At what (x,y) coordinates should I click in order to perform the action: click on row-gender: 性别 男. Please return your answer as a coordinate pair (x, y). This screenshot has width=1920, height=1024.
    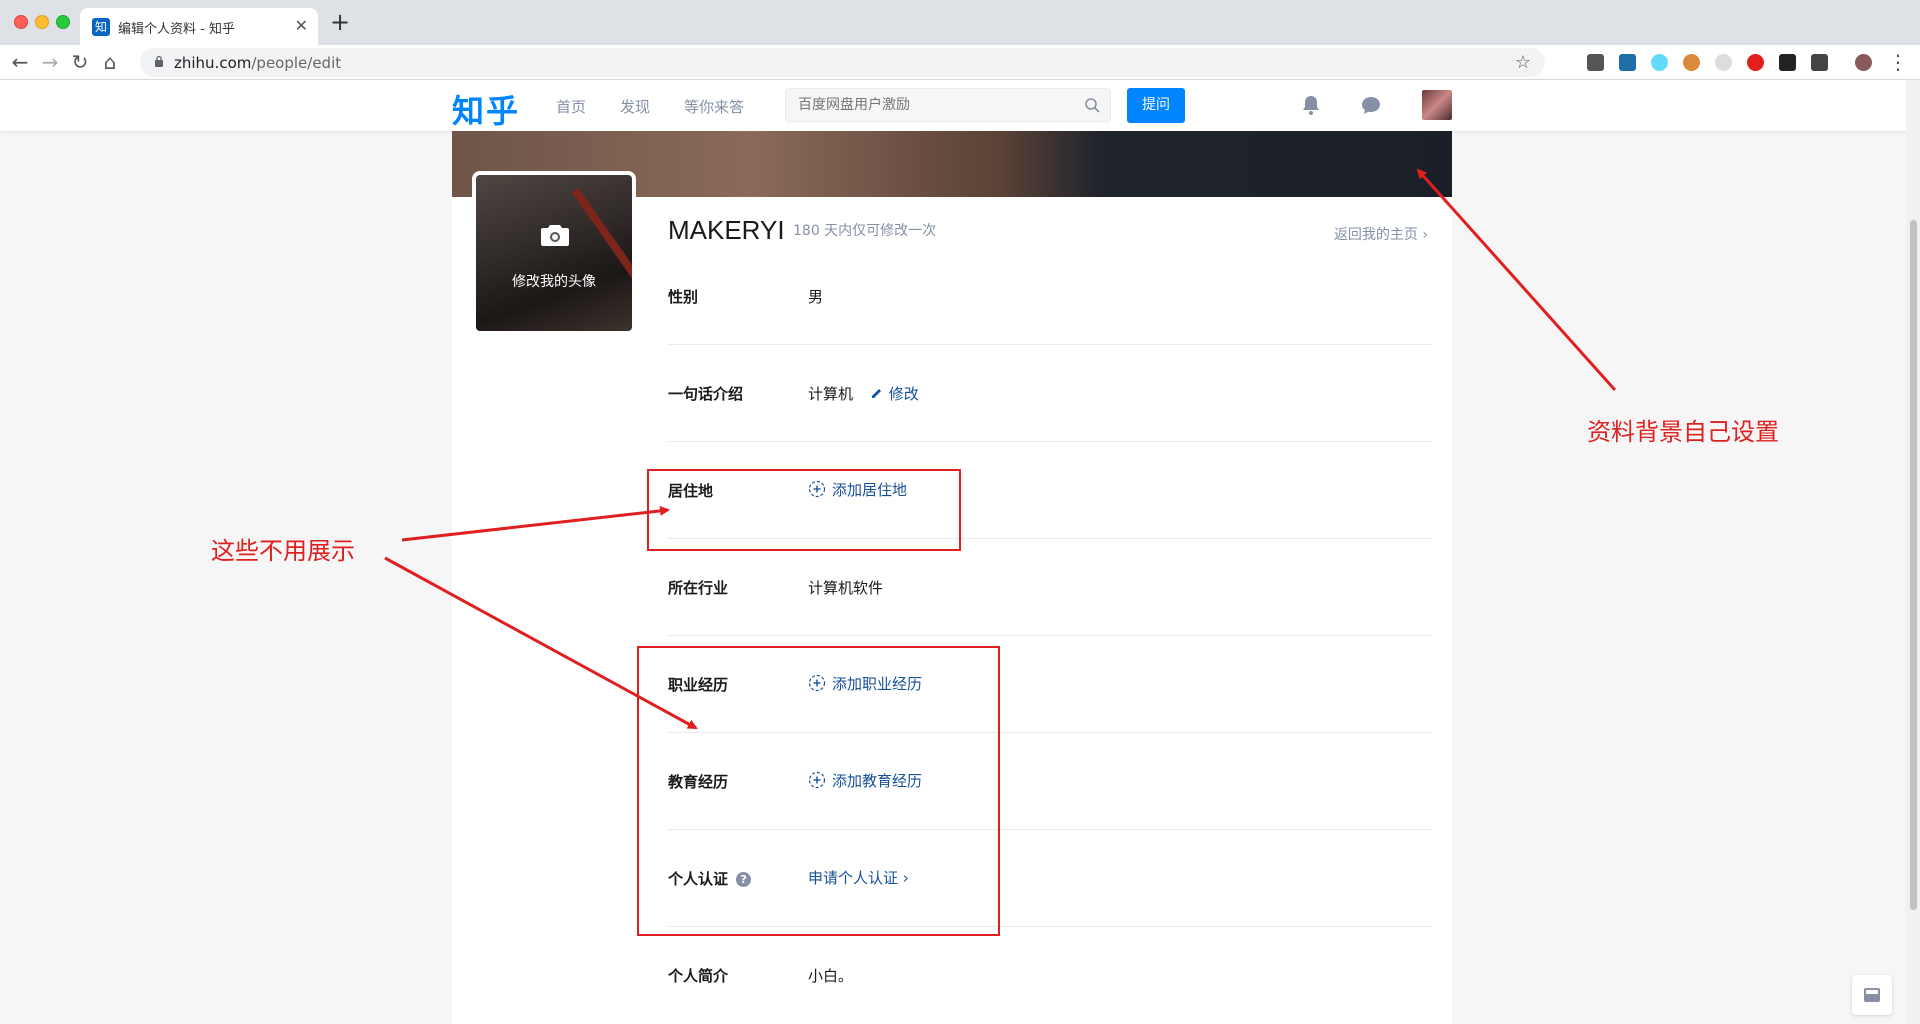
    Looking at the image, I should click on (1050, 296).